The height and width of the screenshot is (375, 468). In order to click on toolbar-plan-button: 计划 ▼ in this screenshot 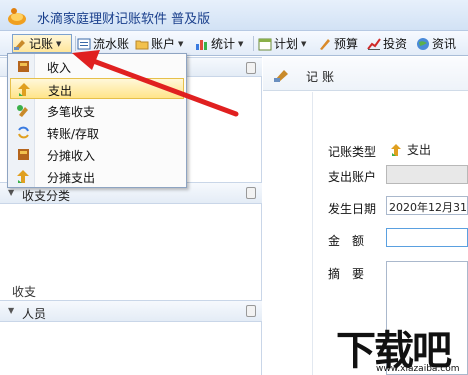, I will do `click(282, 43)`.